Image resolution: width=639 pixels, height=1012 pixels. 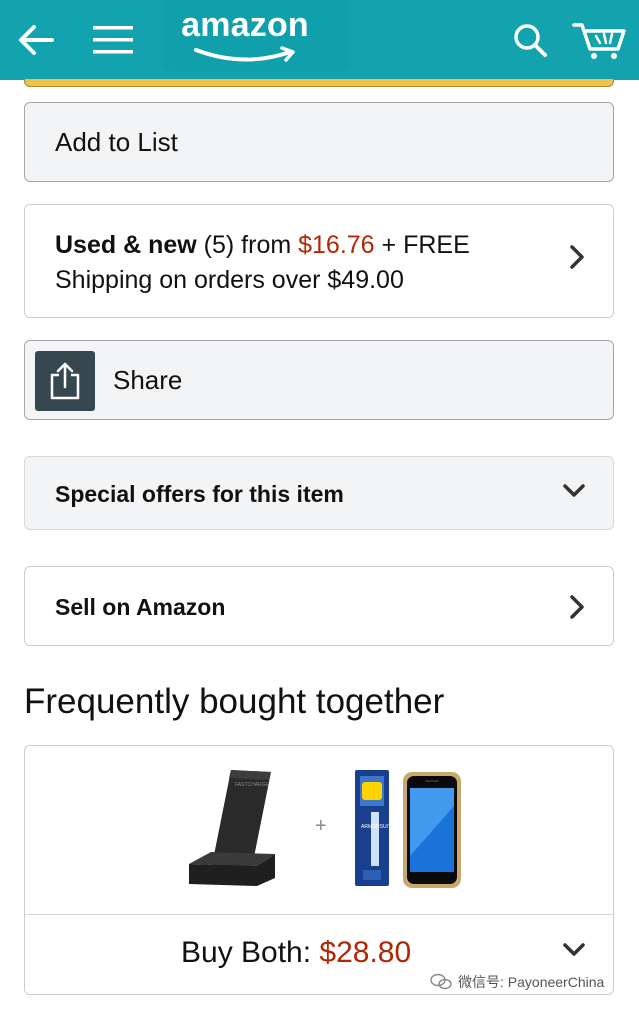 I want to click on sell-on-amazon-link: Sell on Amazon, so click(x=319, y=606).